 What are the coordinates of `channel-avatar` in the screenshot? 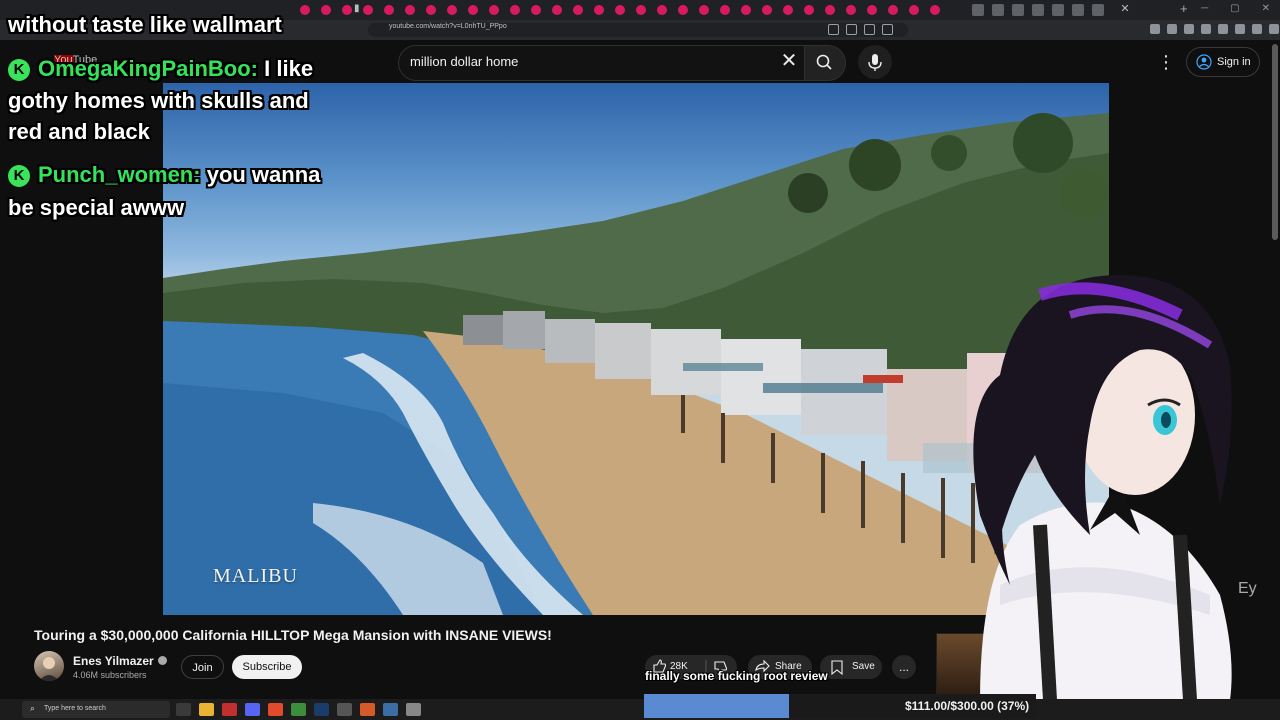 It's located at (49, 666).